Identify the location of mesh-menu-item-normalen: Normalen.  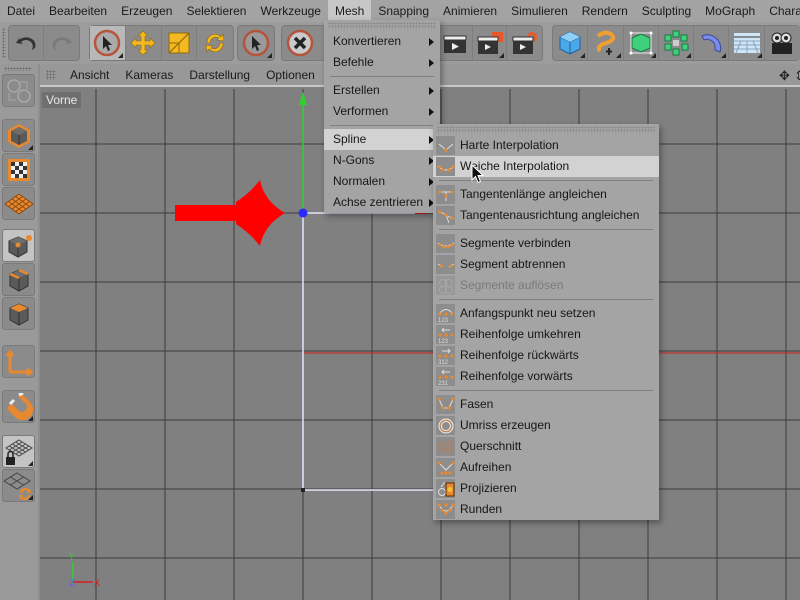
(382, 181).